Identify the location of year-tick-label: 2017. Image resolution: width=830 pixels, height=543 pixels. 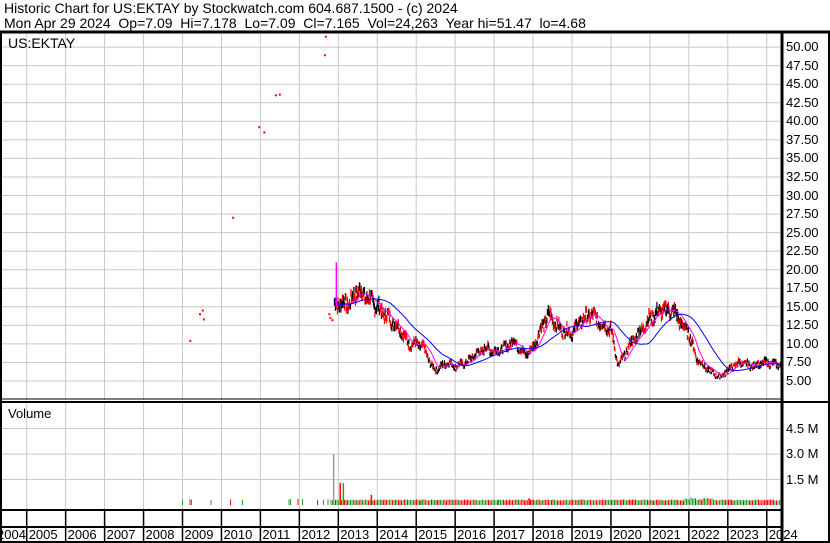
(511, 534).